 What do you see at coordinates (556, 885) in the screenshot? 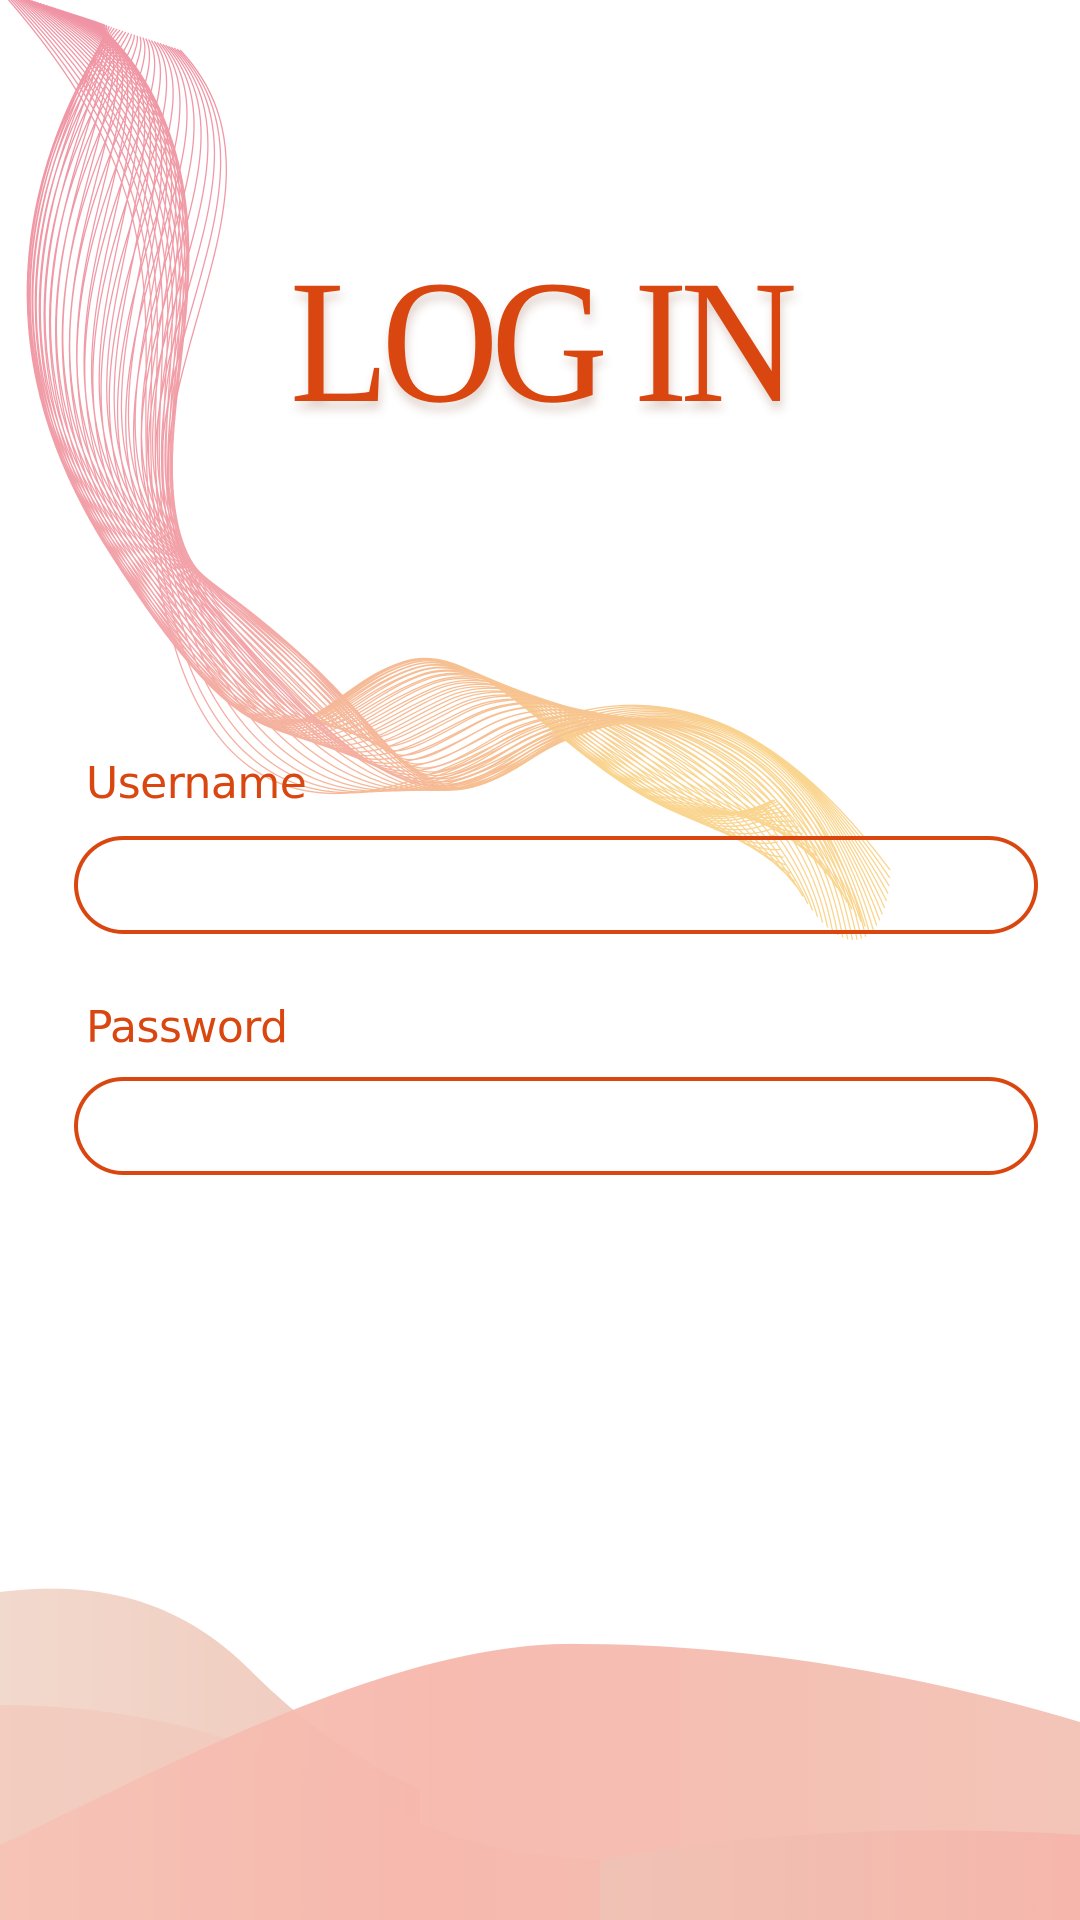
I see `username-input` at bounding box center [556, 885].